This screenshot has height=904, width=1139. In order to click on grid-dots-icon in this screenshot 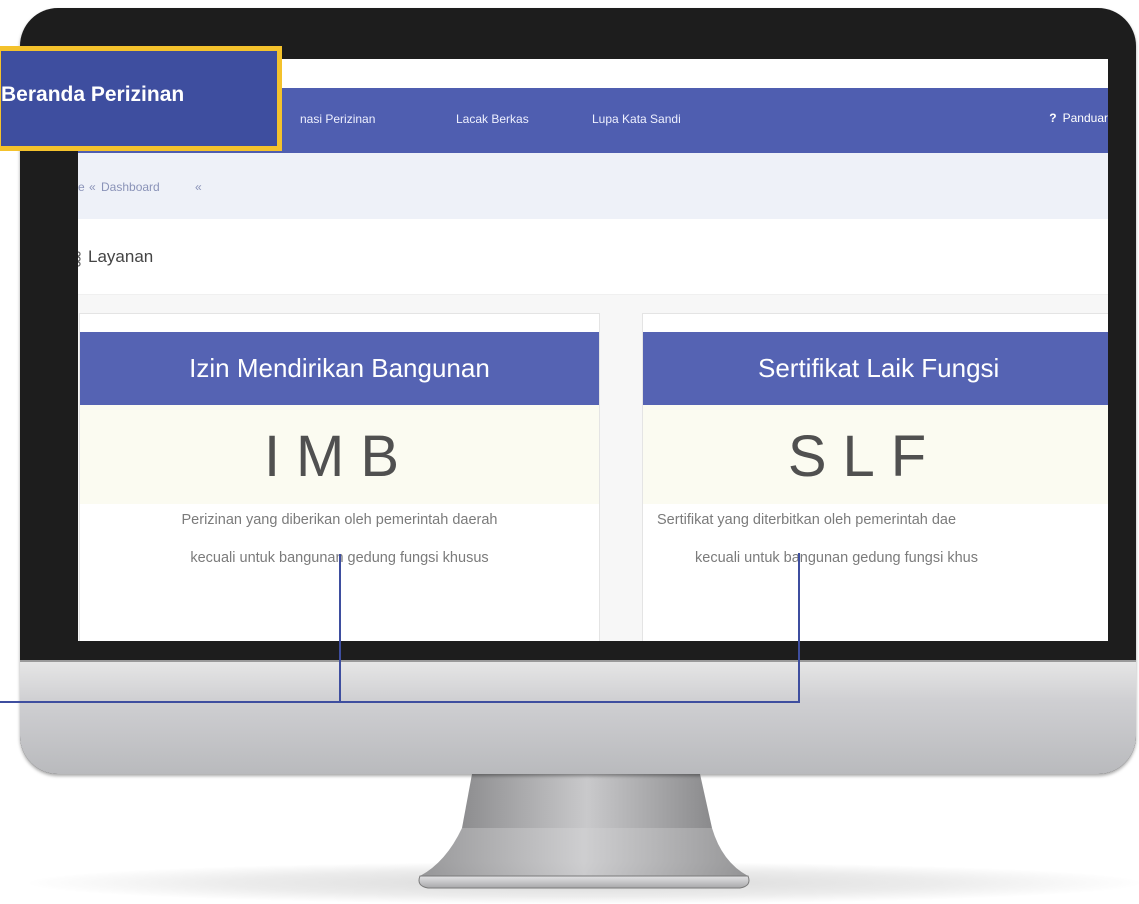, I will do `click(79, 259)`.